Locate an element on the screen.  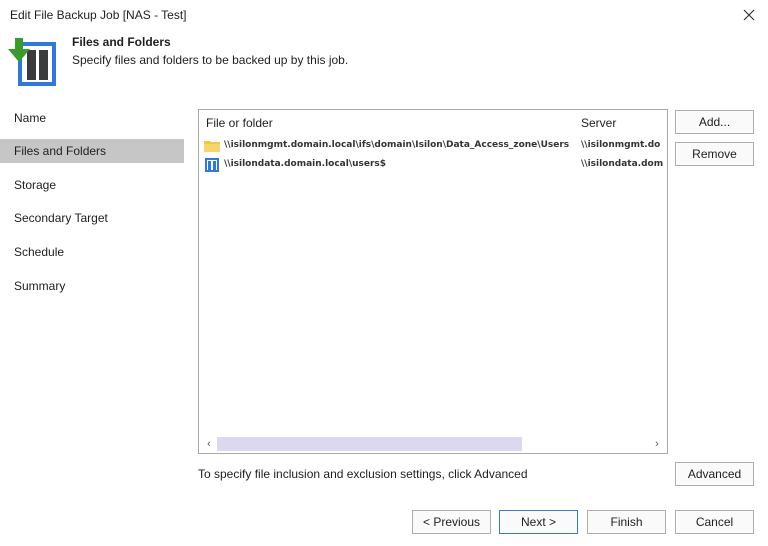
window-title: Edit File Backup Job [NAS - Test] is located at coordinates (98, 15).